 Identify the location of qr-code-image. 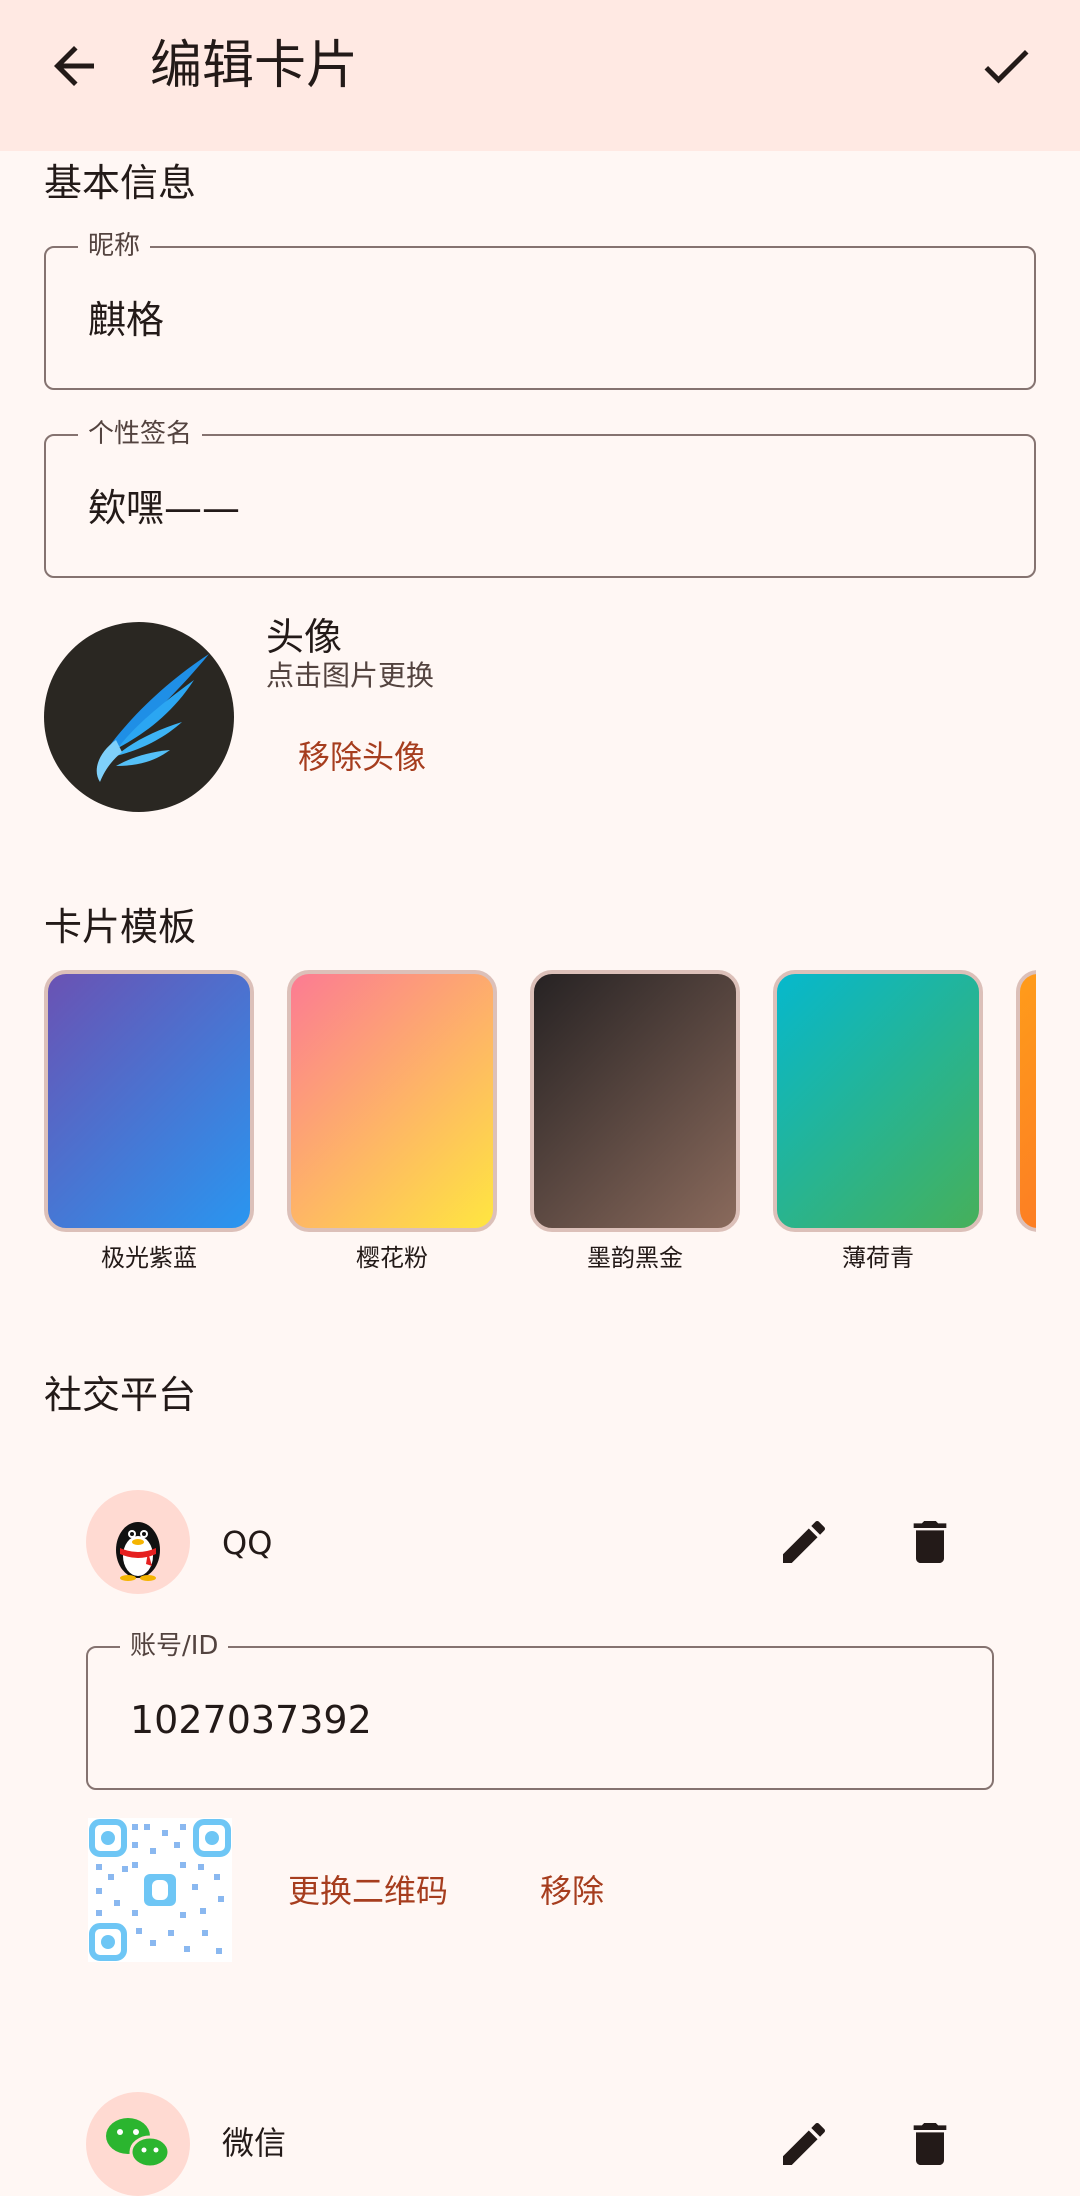
(160, 1890).